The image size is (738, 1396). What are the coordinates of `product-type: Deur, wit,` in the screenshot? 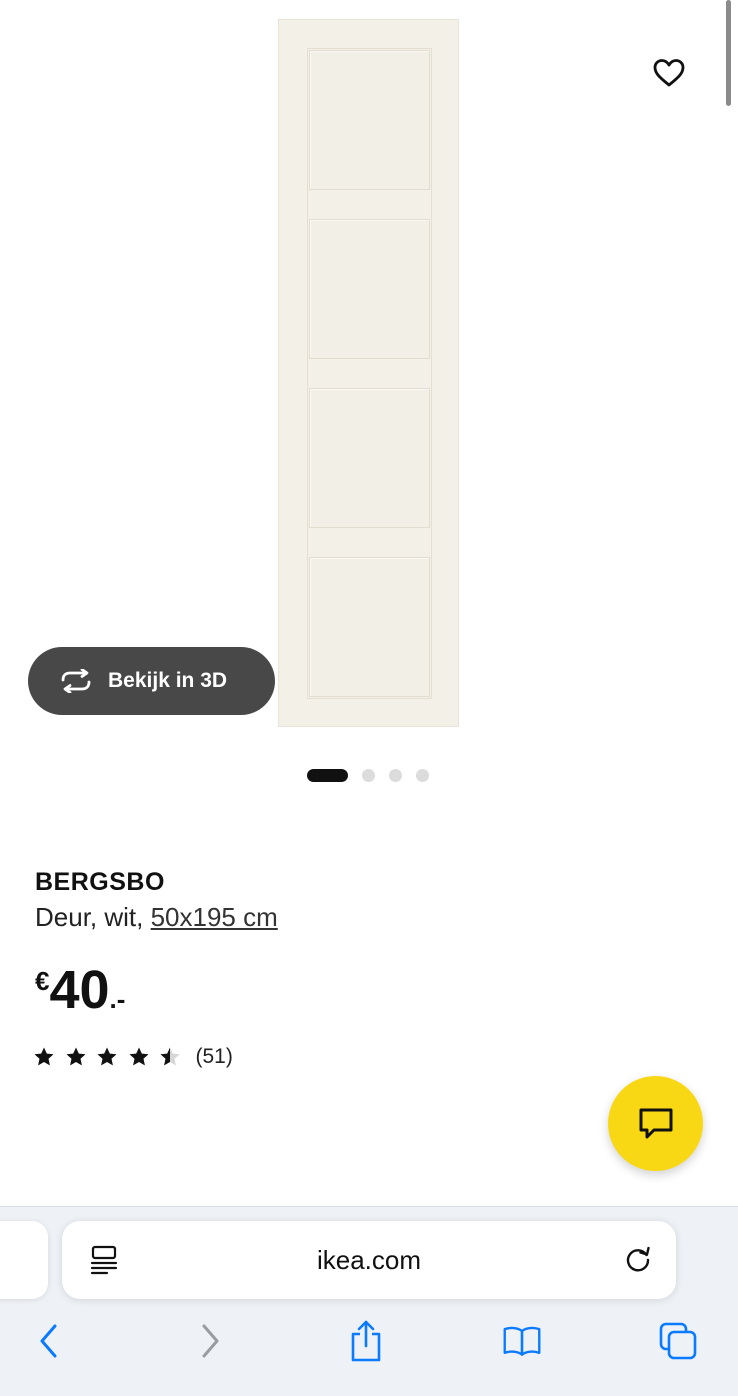 It's located at (93, 917).